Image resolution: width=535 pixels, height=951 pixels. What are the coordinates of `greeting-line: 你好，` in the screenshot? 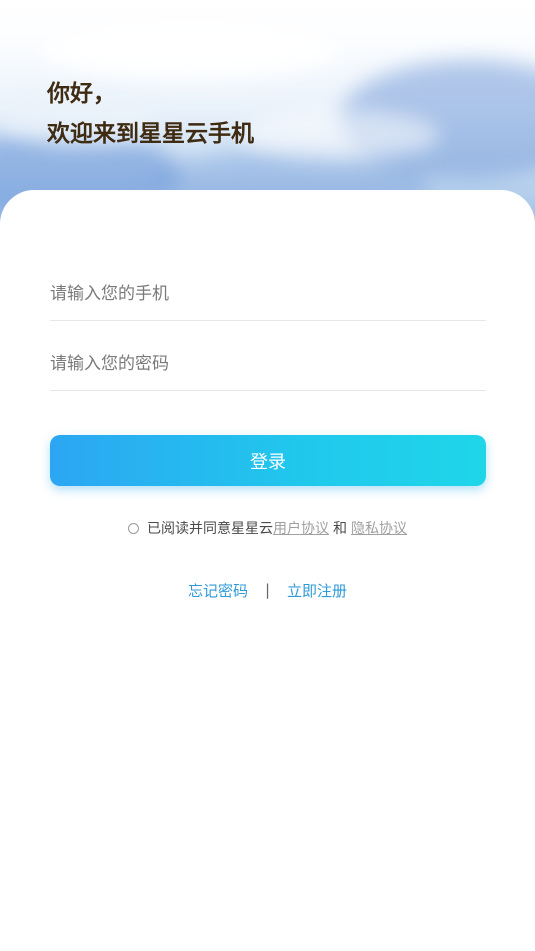 It's located at (81, 94).